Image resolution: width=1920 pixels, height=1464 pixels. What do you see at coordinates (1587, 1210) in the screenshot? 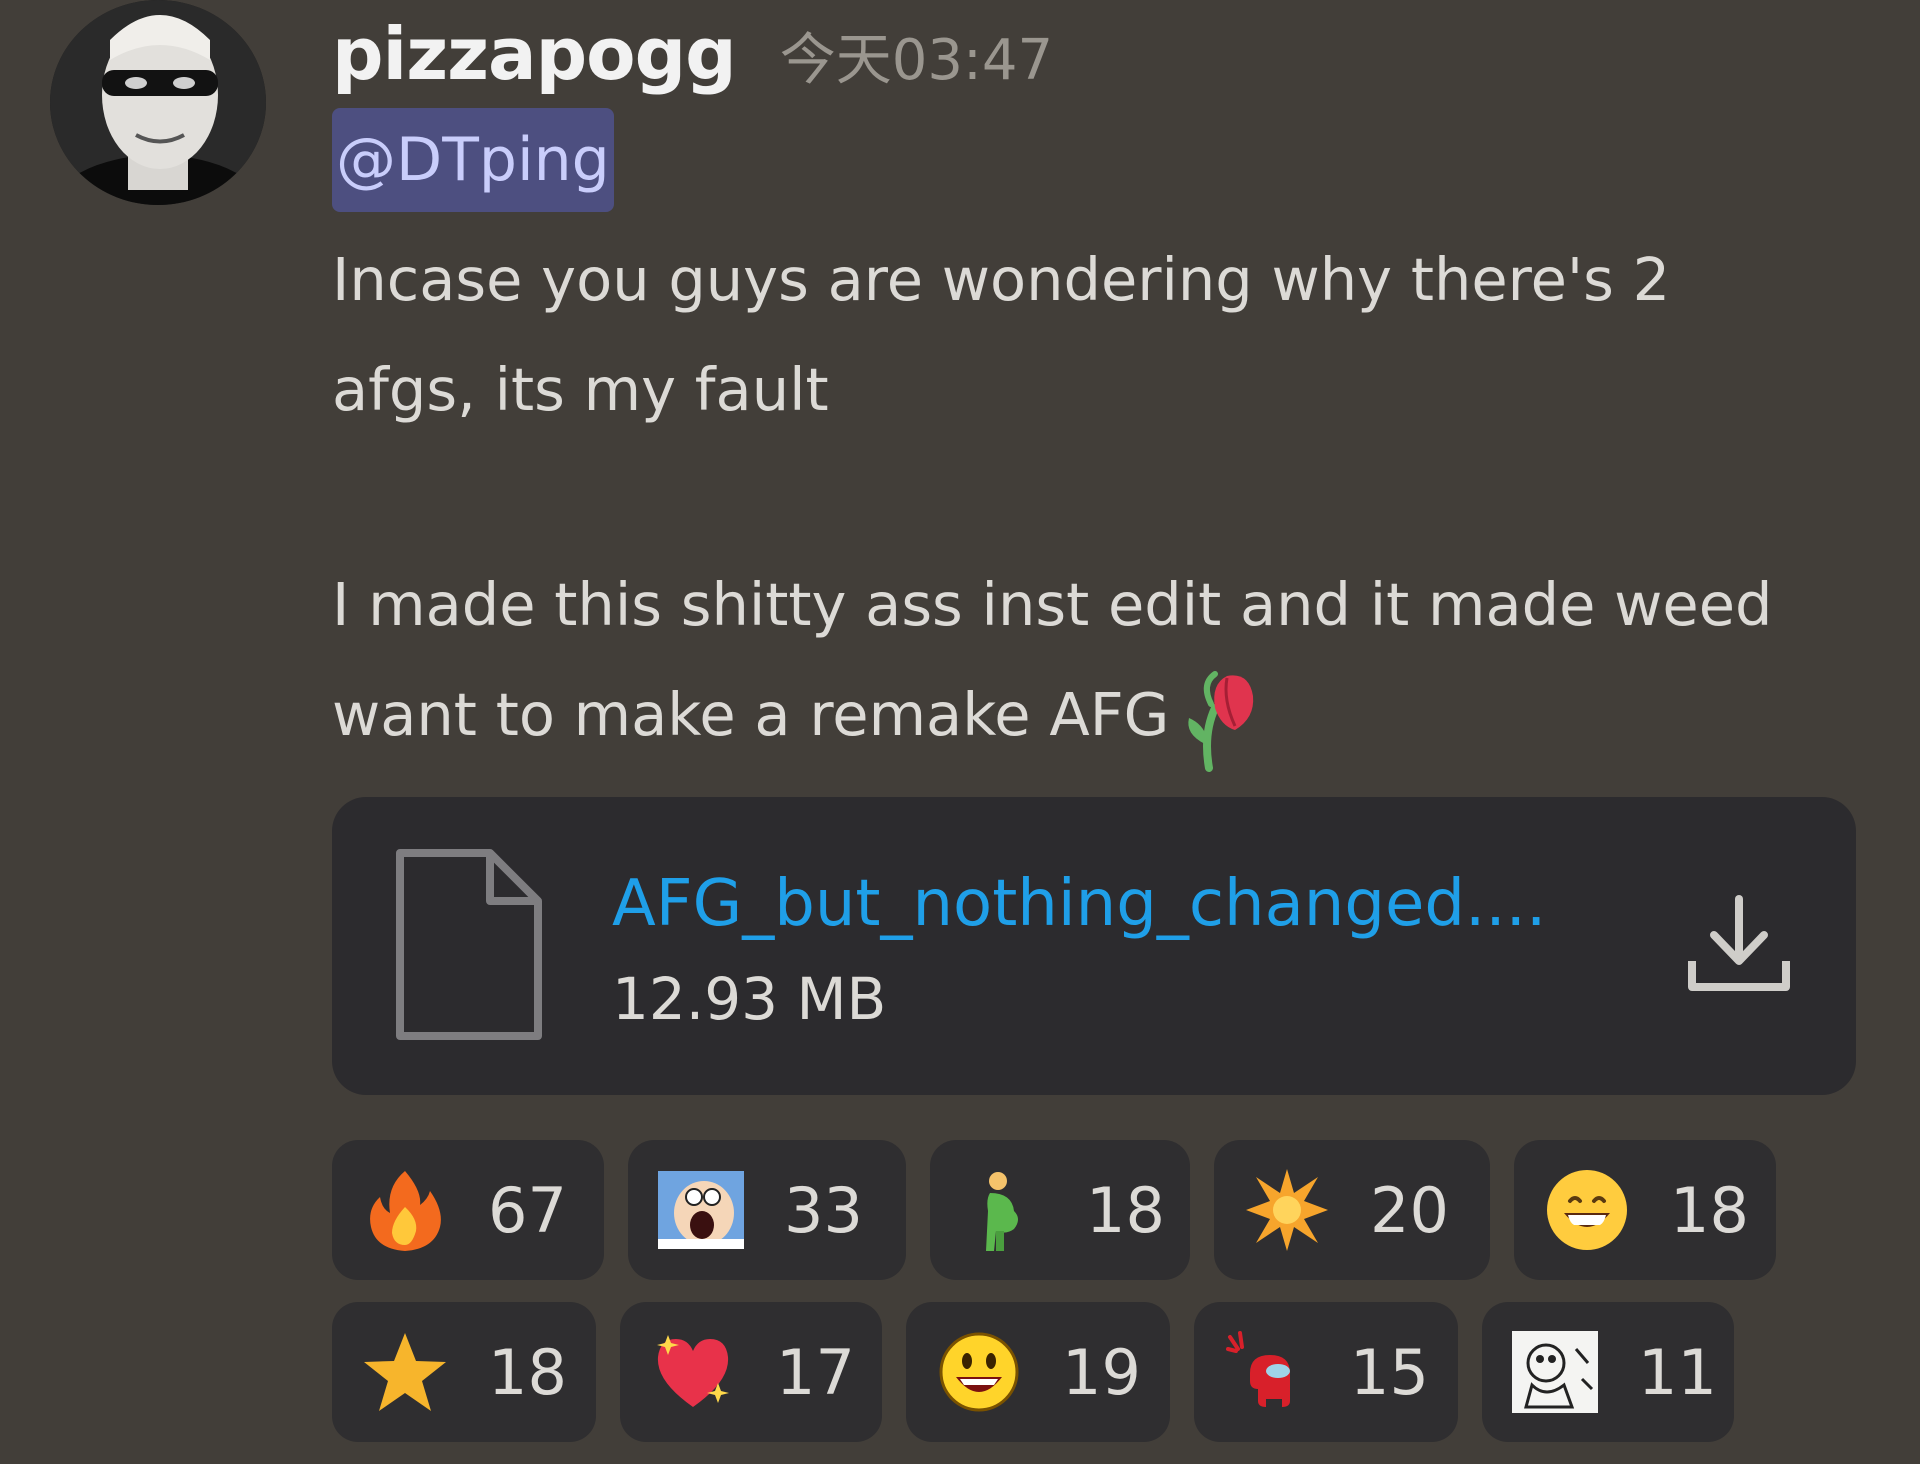
I see `grinning-face-icon` at bounding box center [1587, 1210].